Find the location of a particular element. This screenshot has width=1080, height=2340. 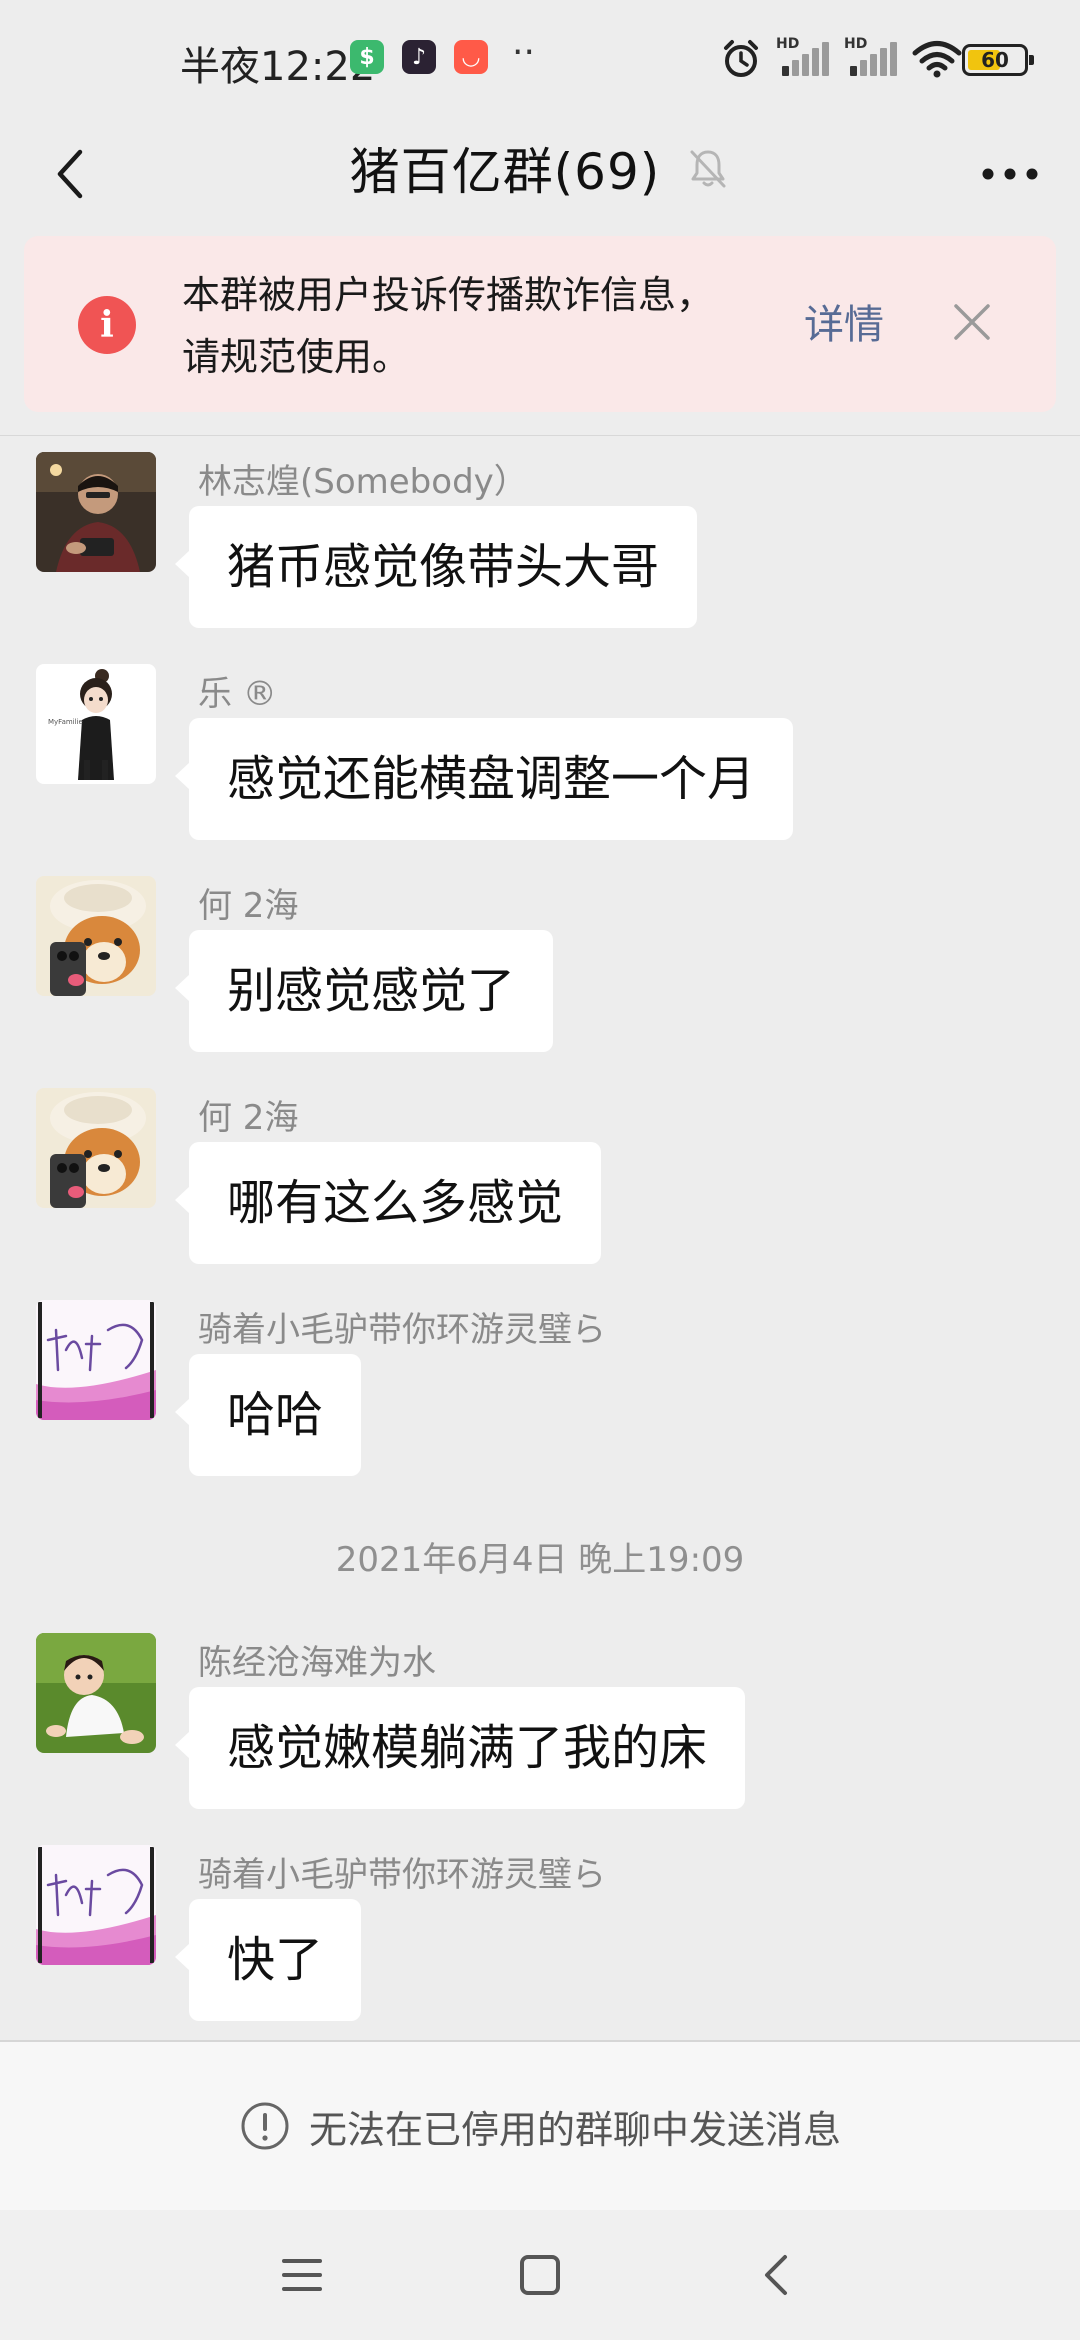

system-nav-bar is located at coordinates (540, 2275).